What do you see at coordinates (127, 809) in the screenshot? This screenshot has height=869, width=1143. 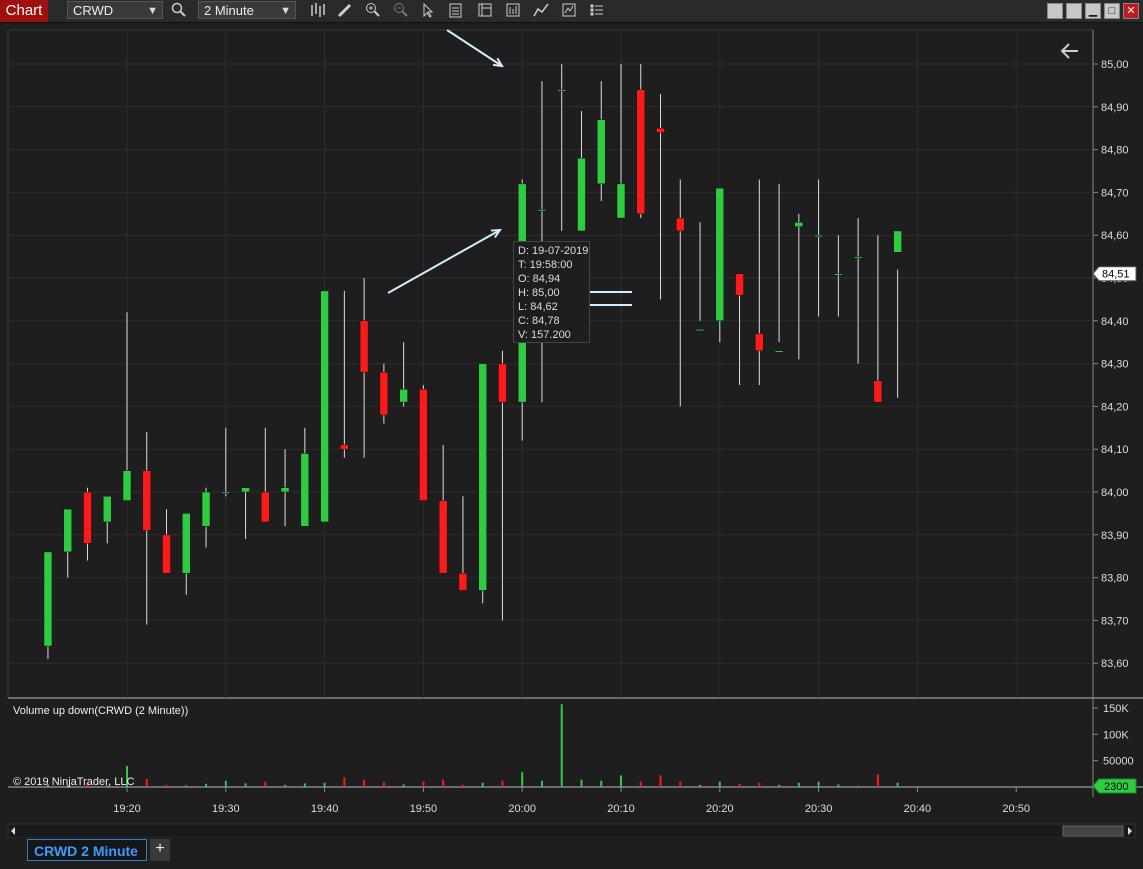 I see `time-tick-label: 19:20` at bounding box center [127, 809].